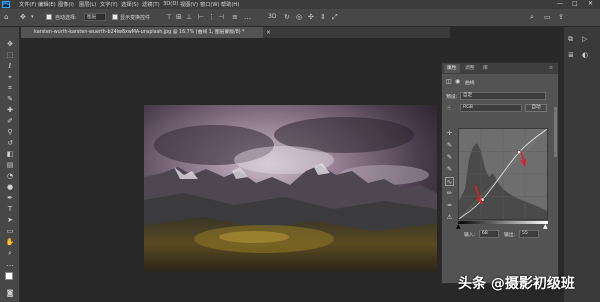 The width and height of the screenshot is (600, 302). What do you see at coordinates (485, 68) in the screenshot?
I see `tab-libraries: 库` at bounding box center [485, 68].